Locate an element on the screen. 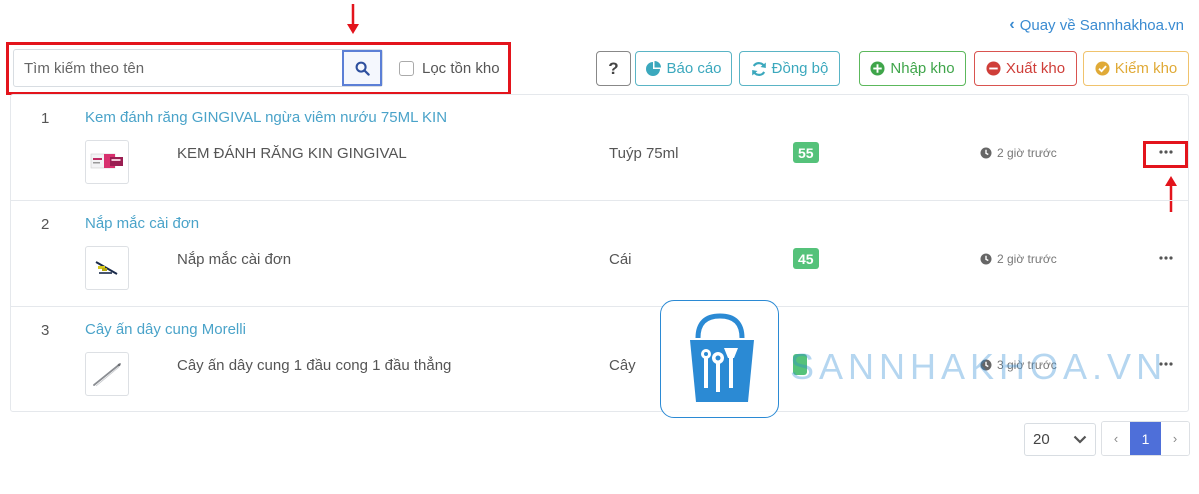  quantity-badge: 45 is located at coordinates (806, 258).